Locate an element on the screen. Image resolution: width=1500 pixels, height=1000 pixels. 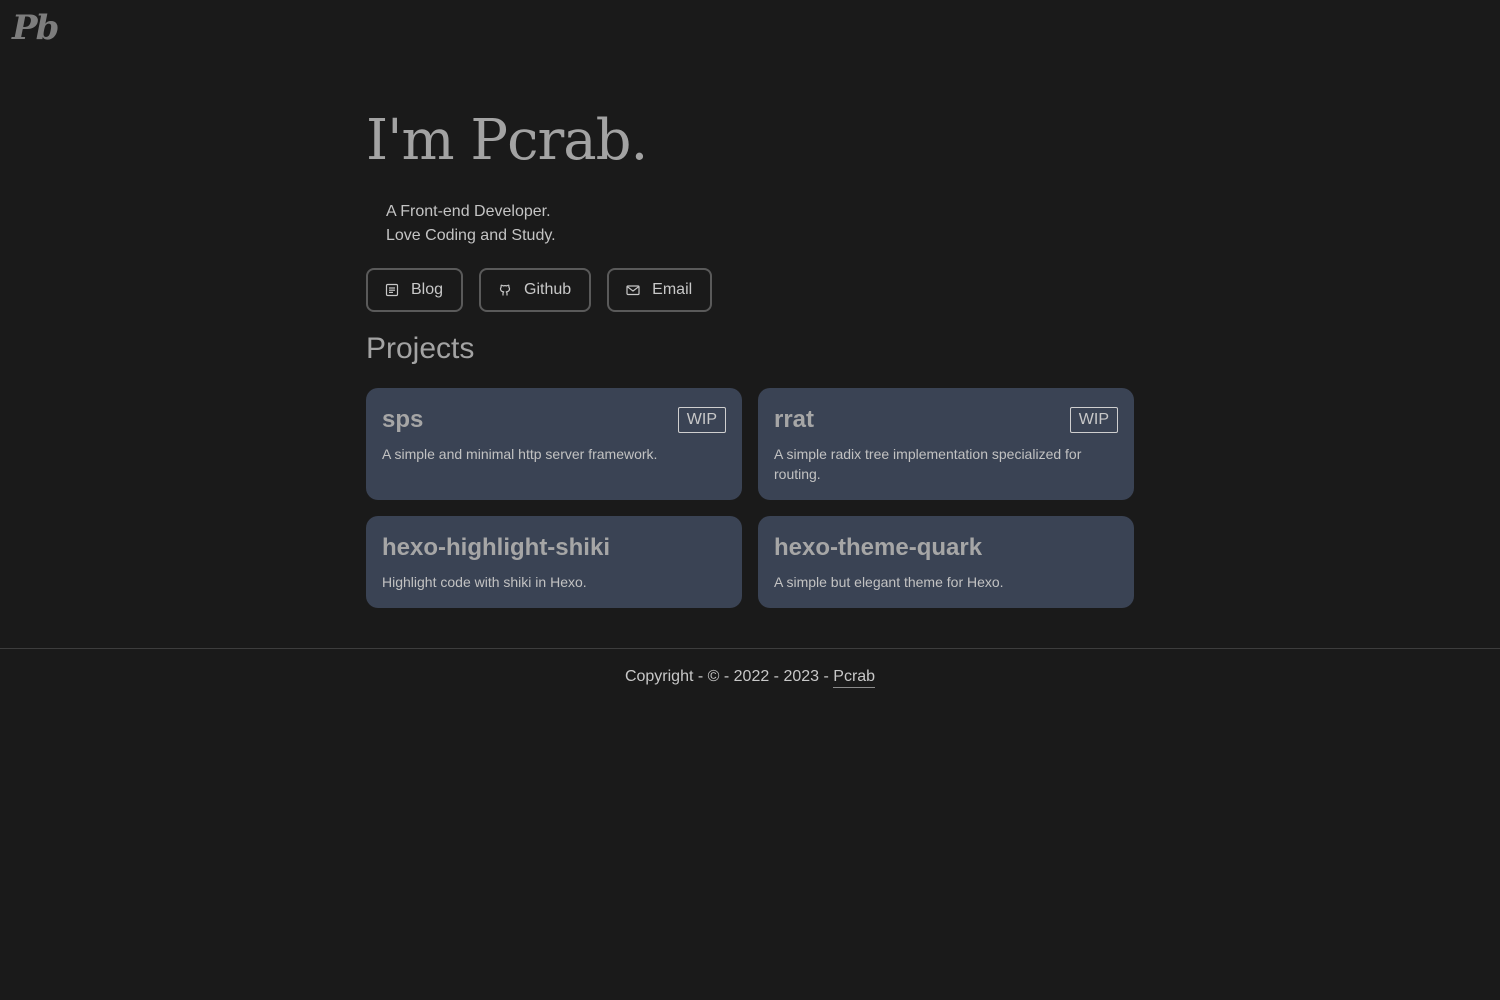
page-title: I'm Pcrab. is located at coordinates (507, 140).